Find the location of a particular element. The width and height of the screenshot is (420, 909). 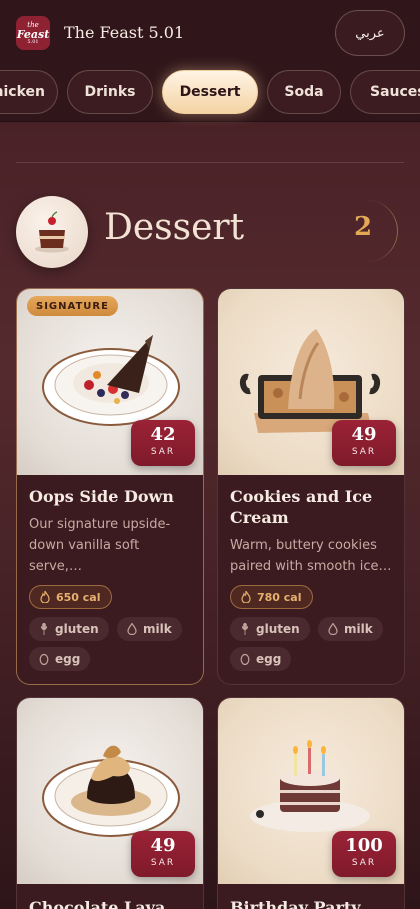

signature-badge: SIGNATURE is located at coordinates (72, 306).